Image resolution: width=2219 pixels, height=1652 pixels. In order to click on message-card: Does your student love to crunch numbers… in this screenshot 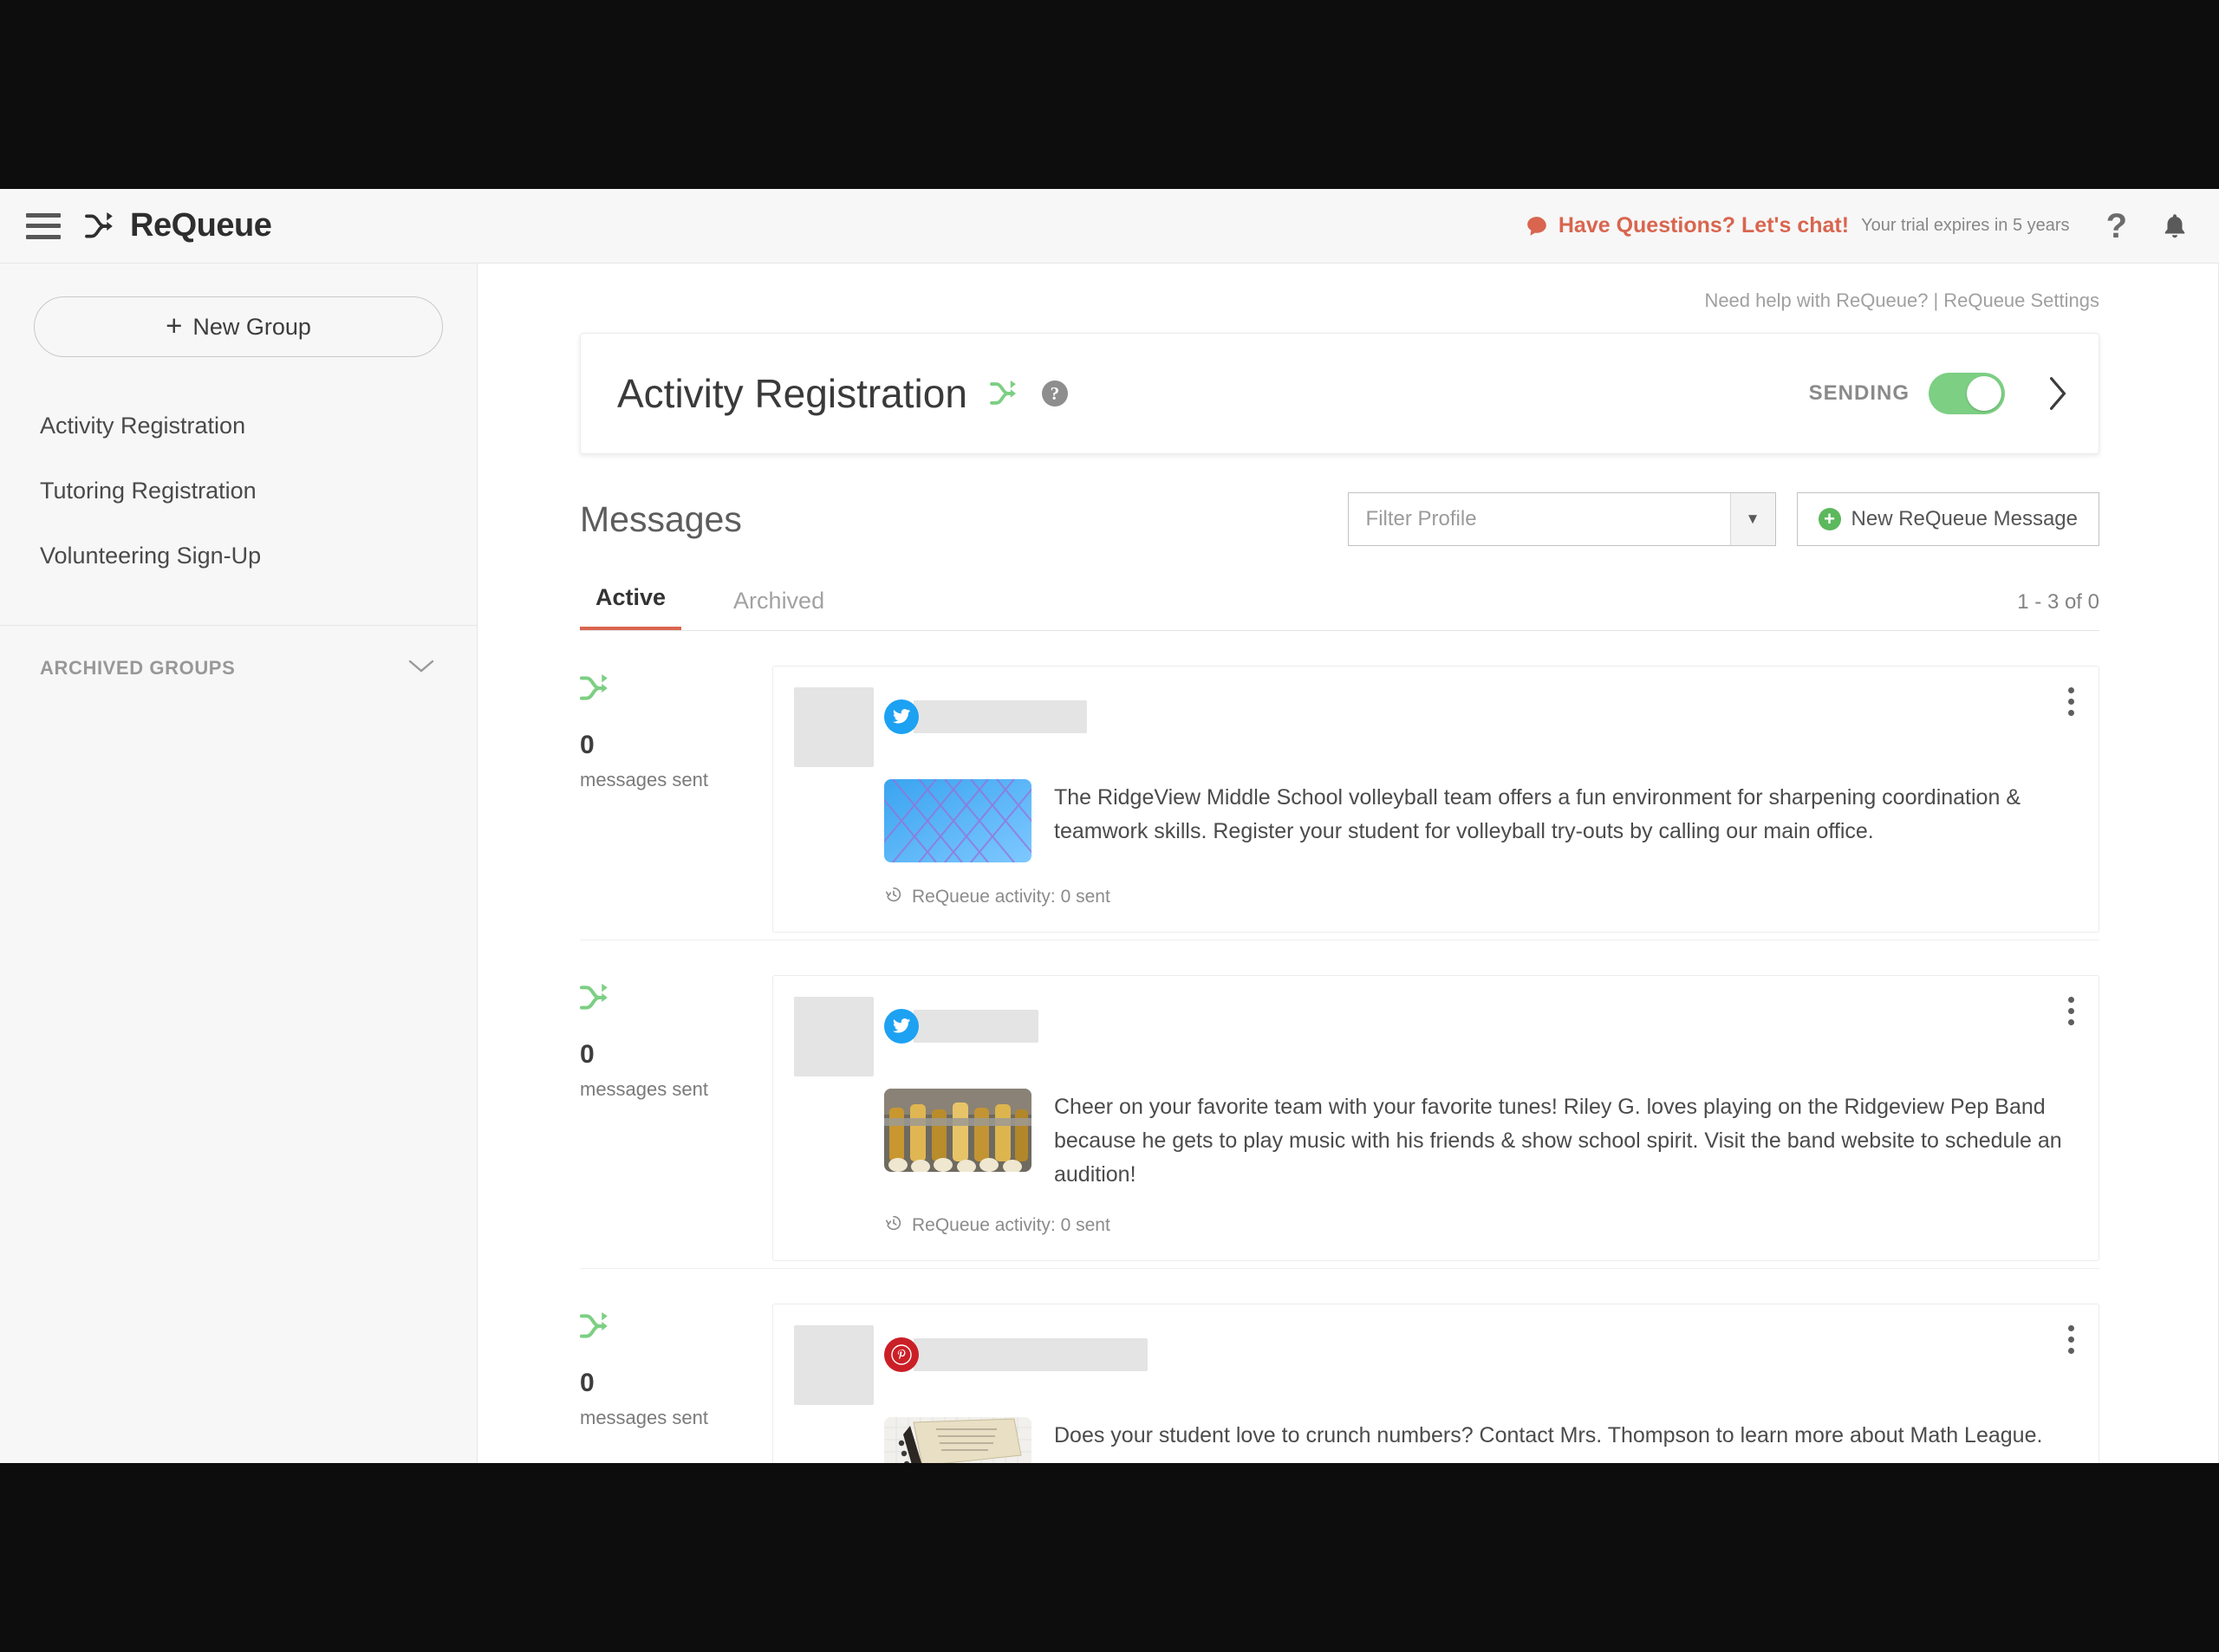, I will do `click(1435, 1383)`.